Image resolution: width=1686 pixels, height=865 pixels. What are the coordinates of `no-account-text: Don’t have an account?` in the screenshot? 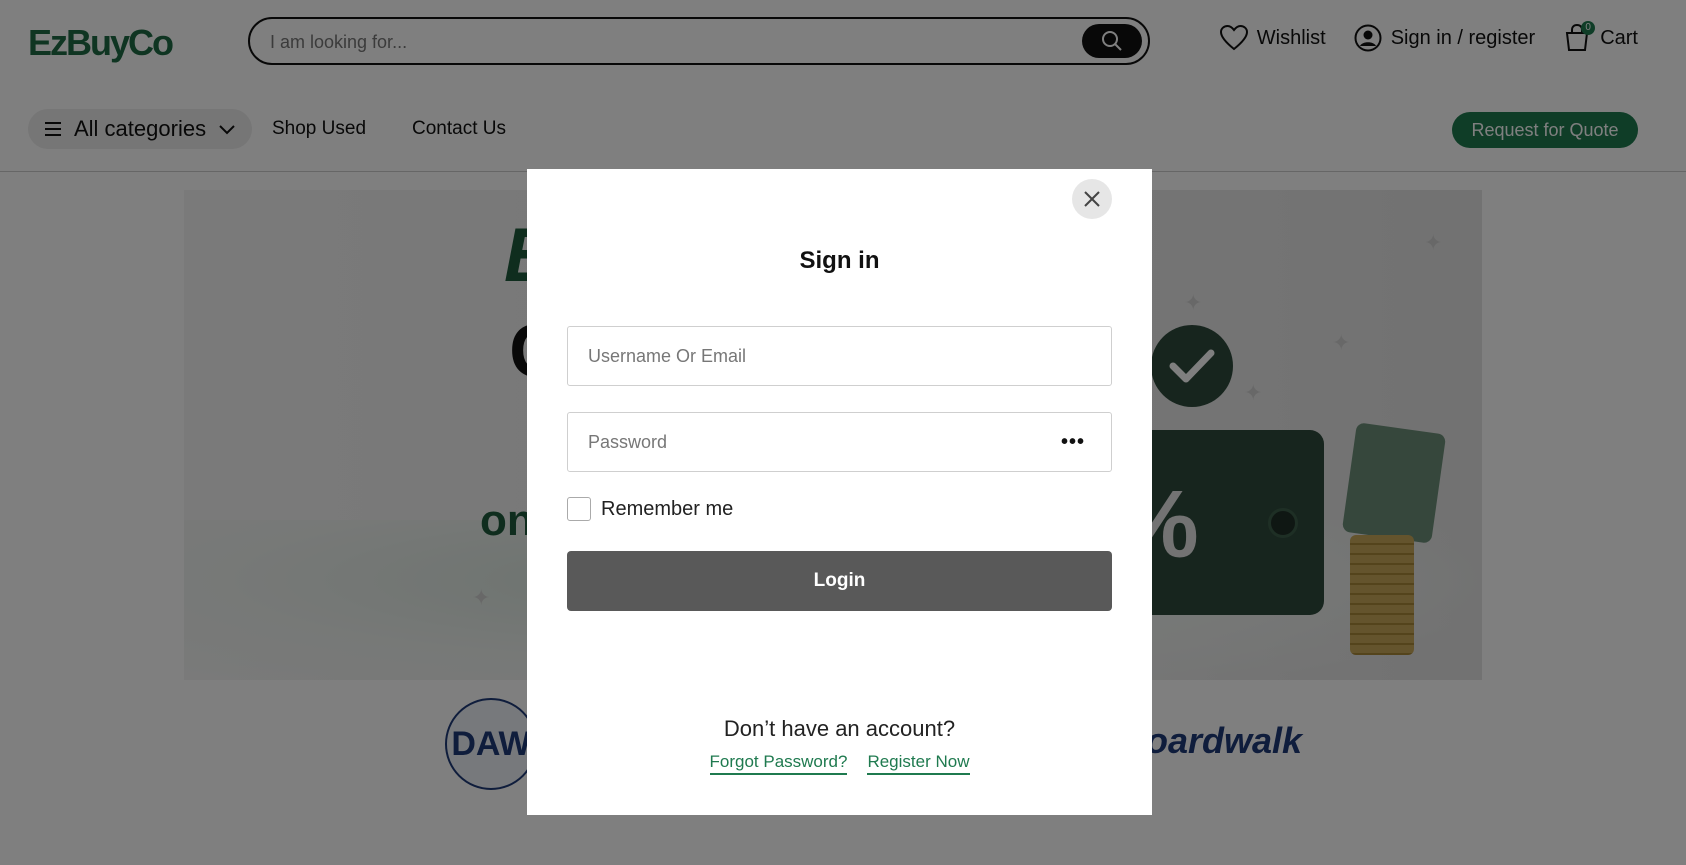 It's located at (839, 728).